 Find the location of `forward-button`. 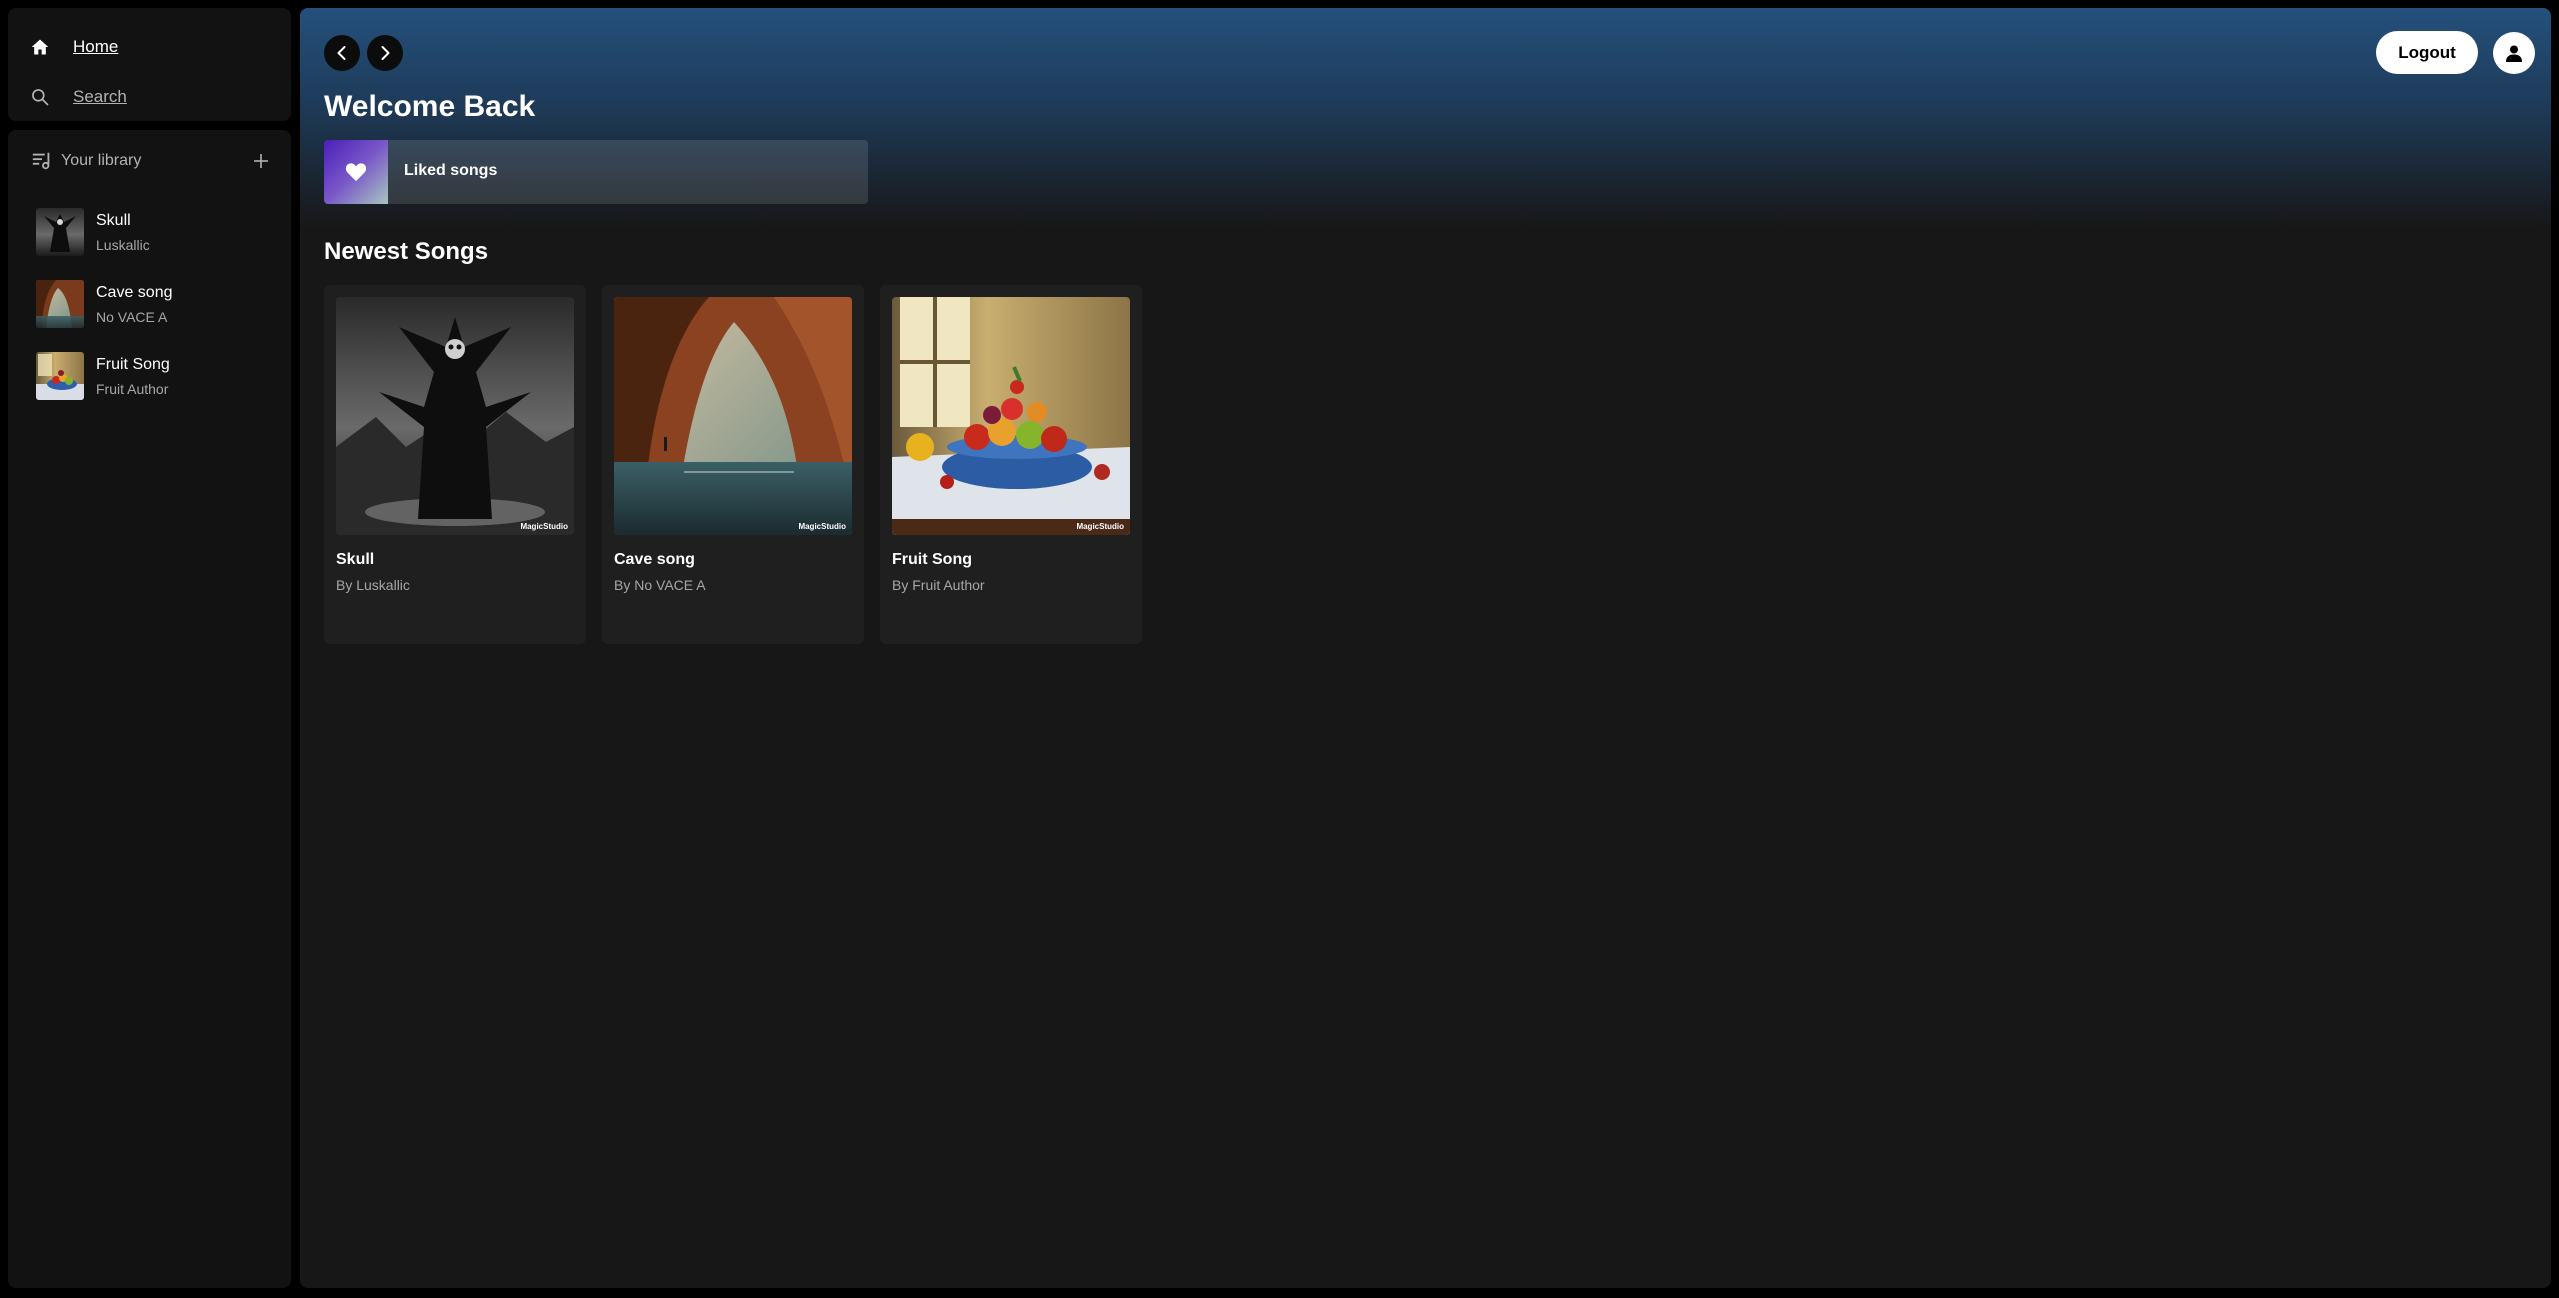

forward-button is located at coordinates (385, 53).